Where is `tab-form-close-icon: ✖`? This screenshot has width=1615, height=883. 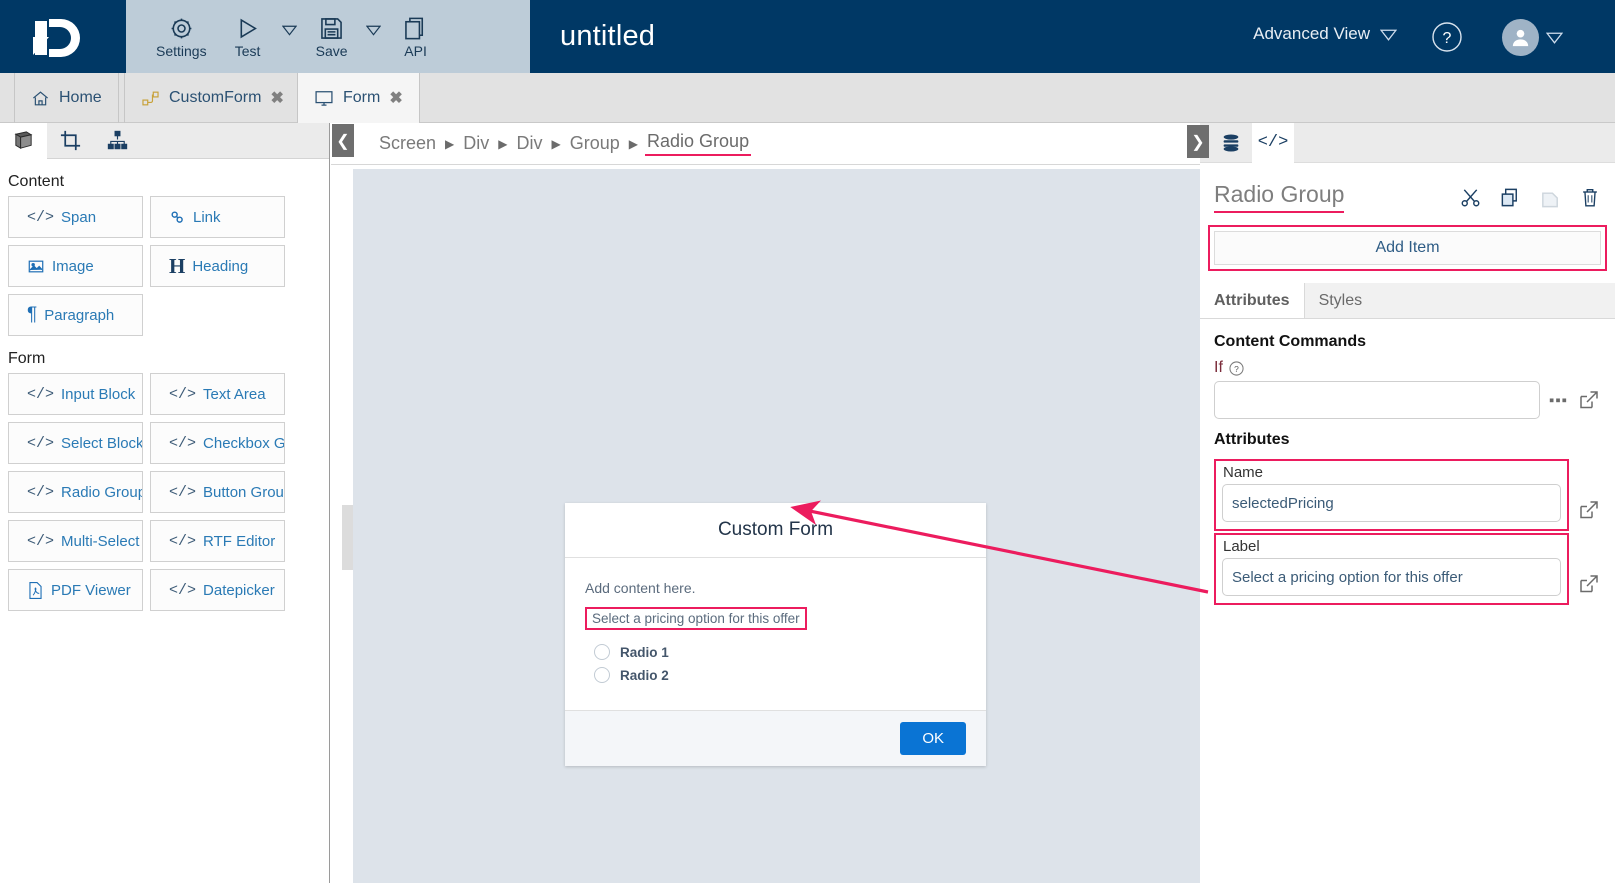 tab-form-close-icon: ✖ is located at coordinates (395, 98).